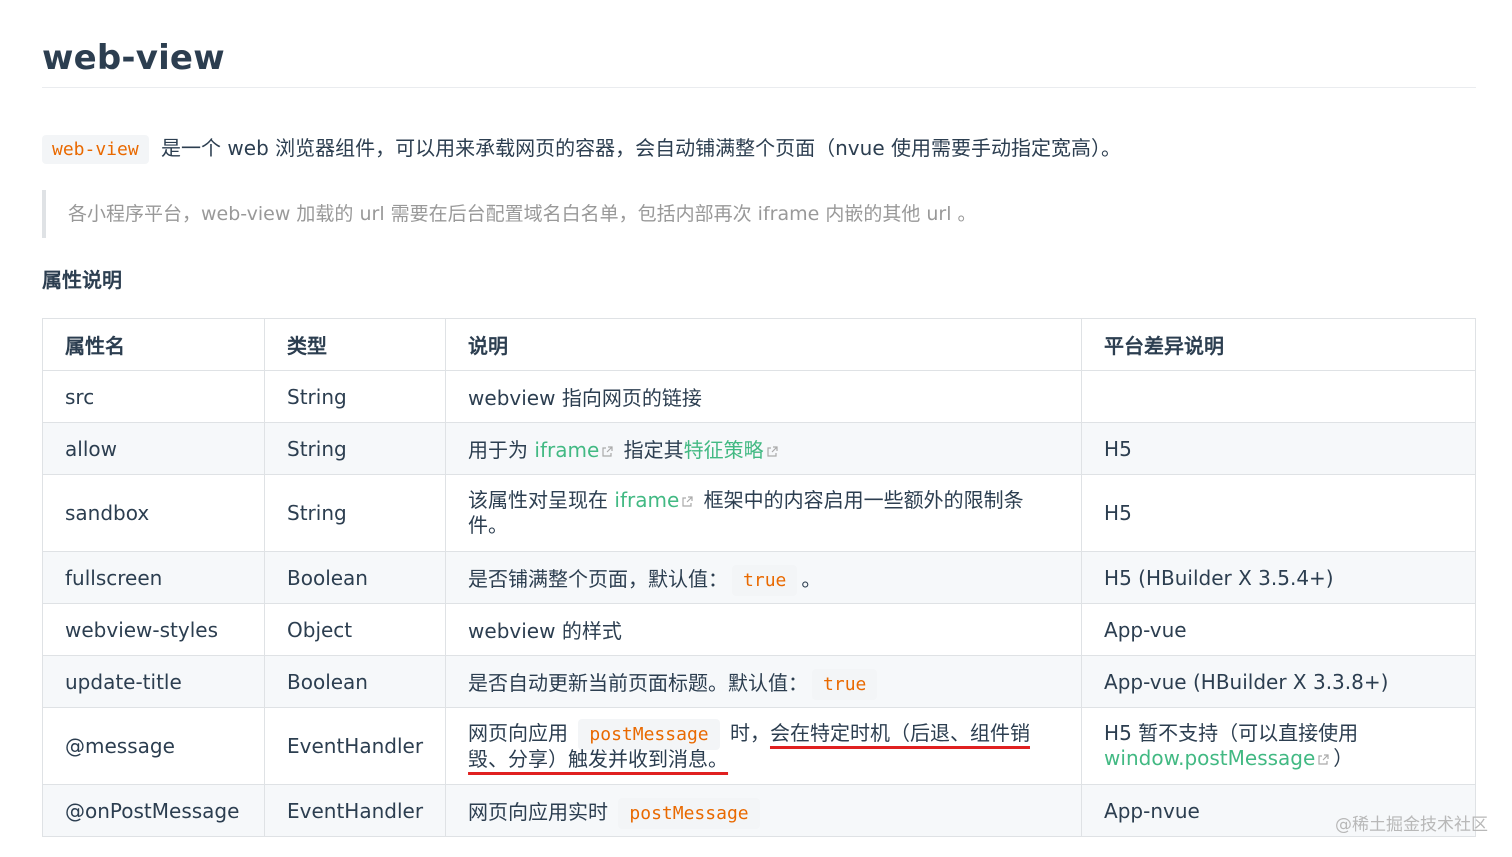 The image size is (1512, 857). What do you see at coordinates (521, 732) in the screenshot?
I see `desc-text: 网页向应用` at bounding box center [521, 732].